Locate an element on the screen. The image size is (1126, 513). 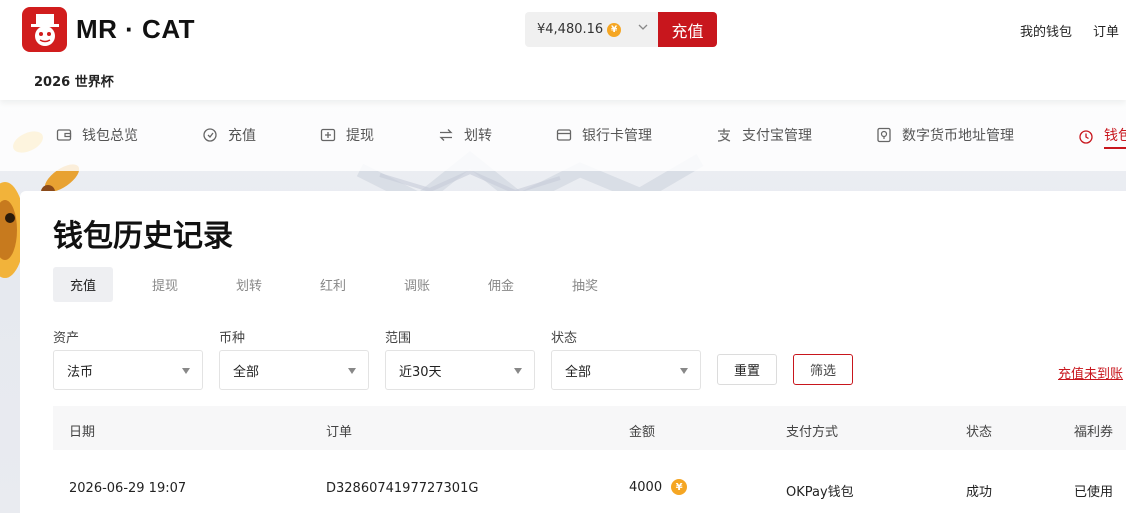
tab-recharge: 充值 is located at coordinates (83, 284).